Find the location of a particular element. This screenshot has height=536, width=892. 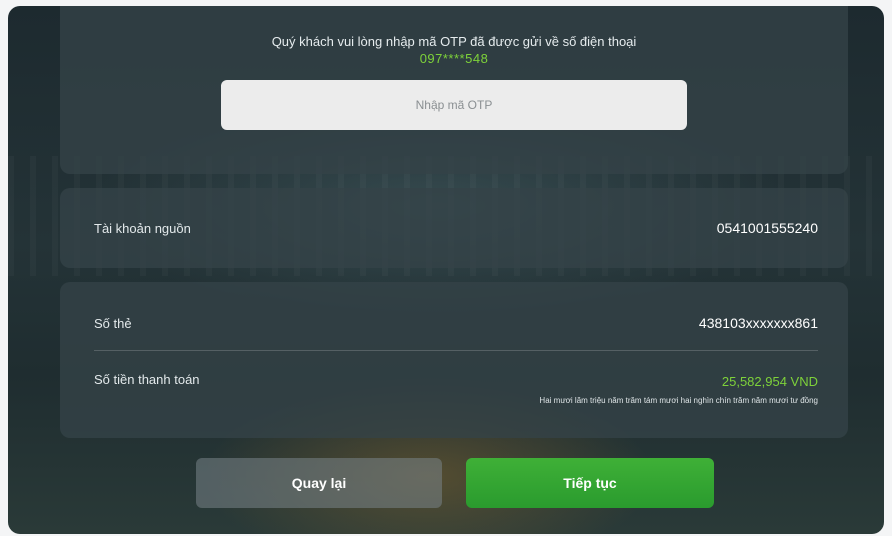

source-account-label: Tài khoản nguồn is located at coordinates (142, 228).